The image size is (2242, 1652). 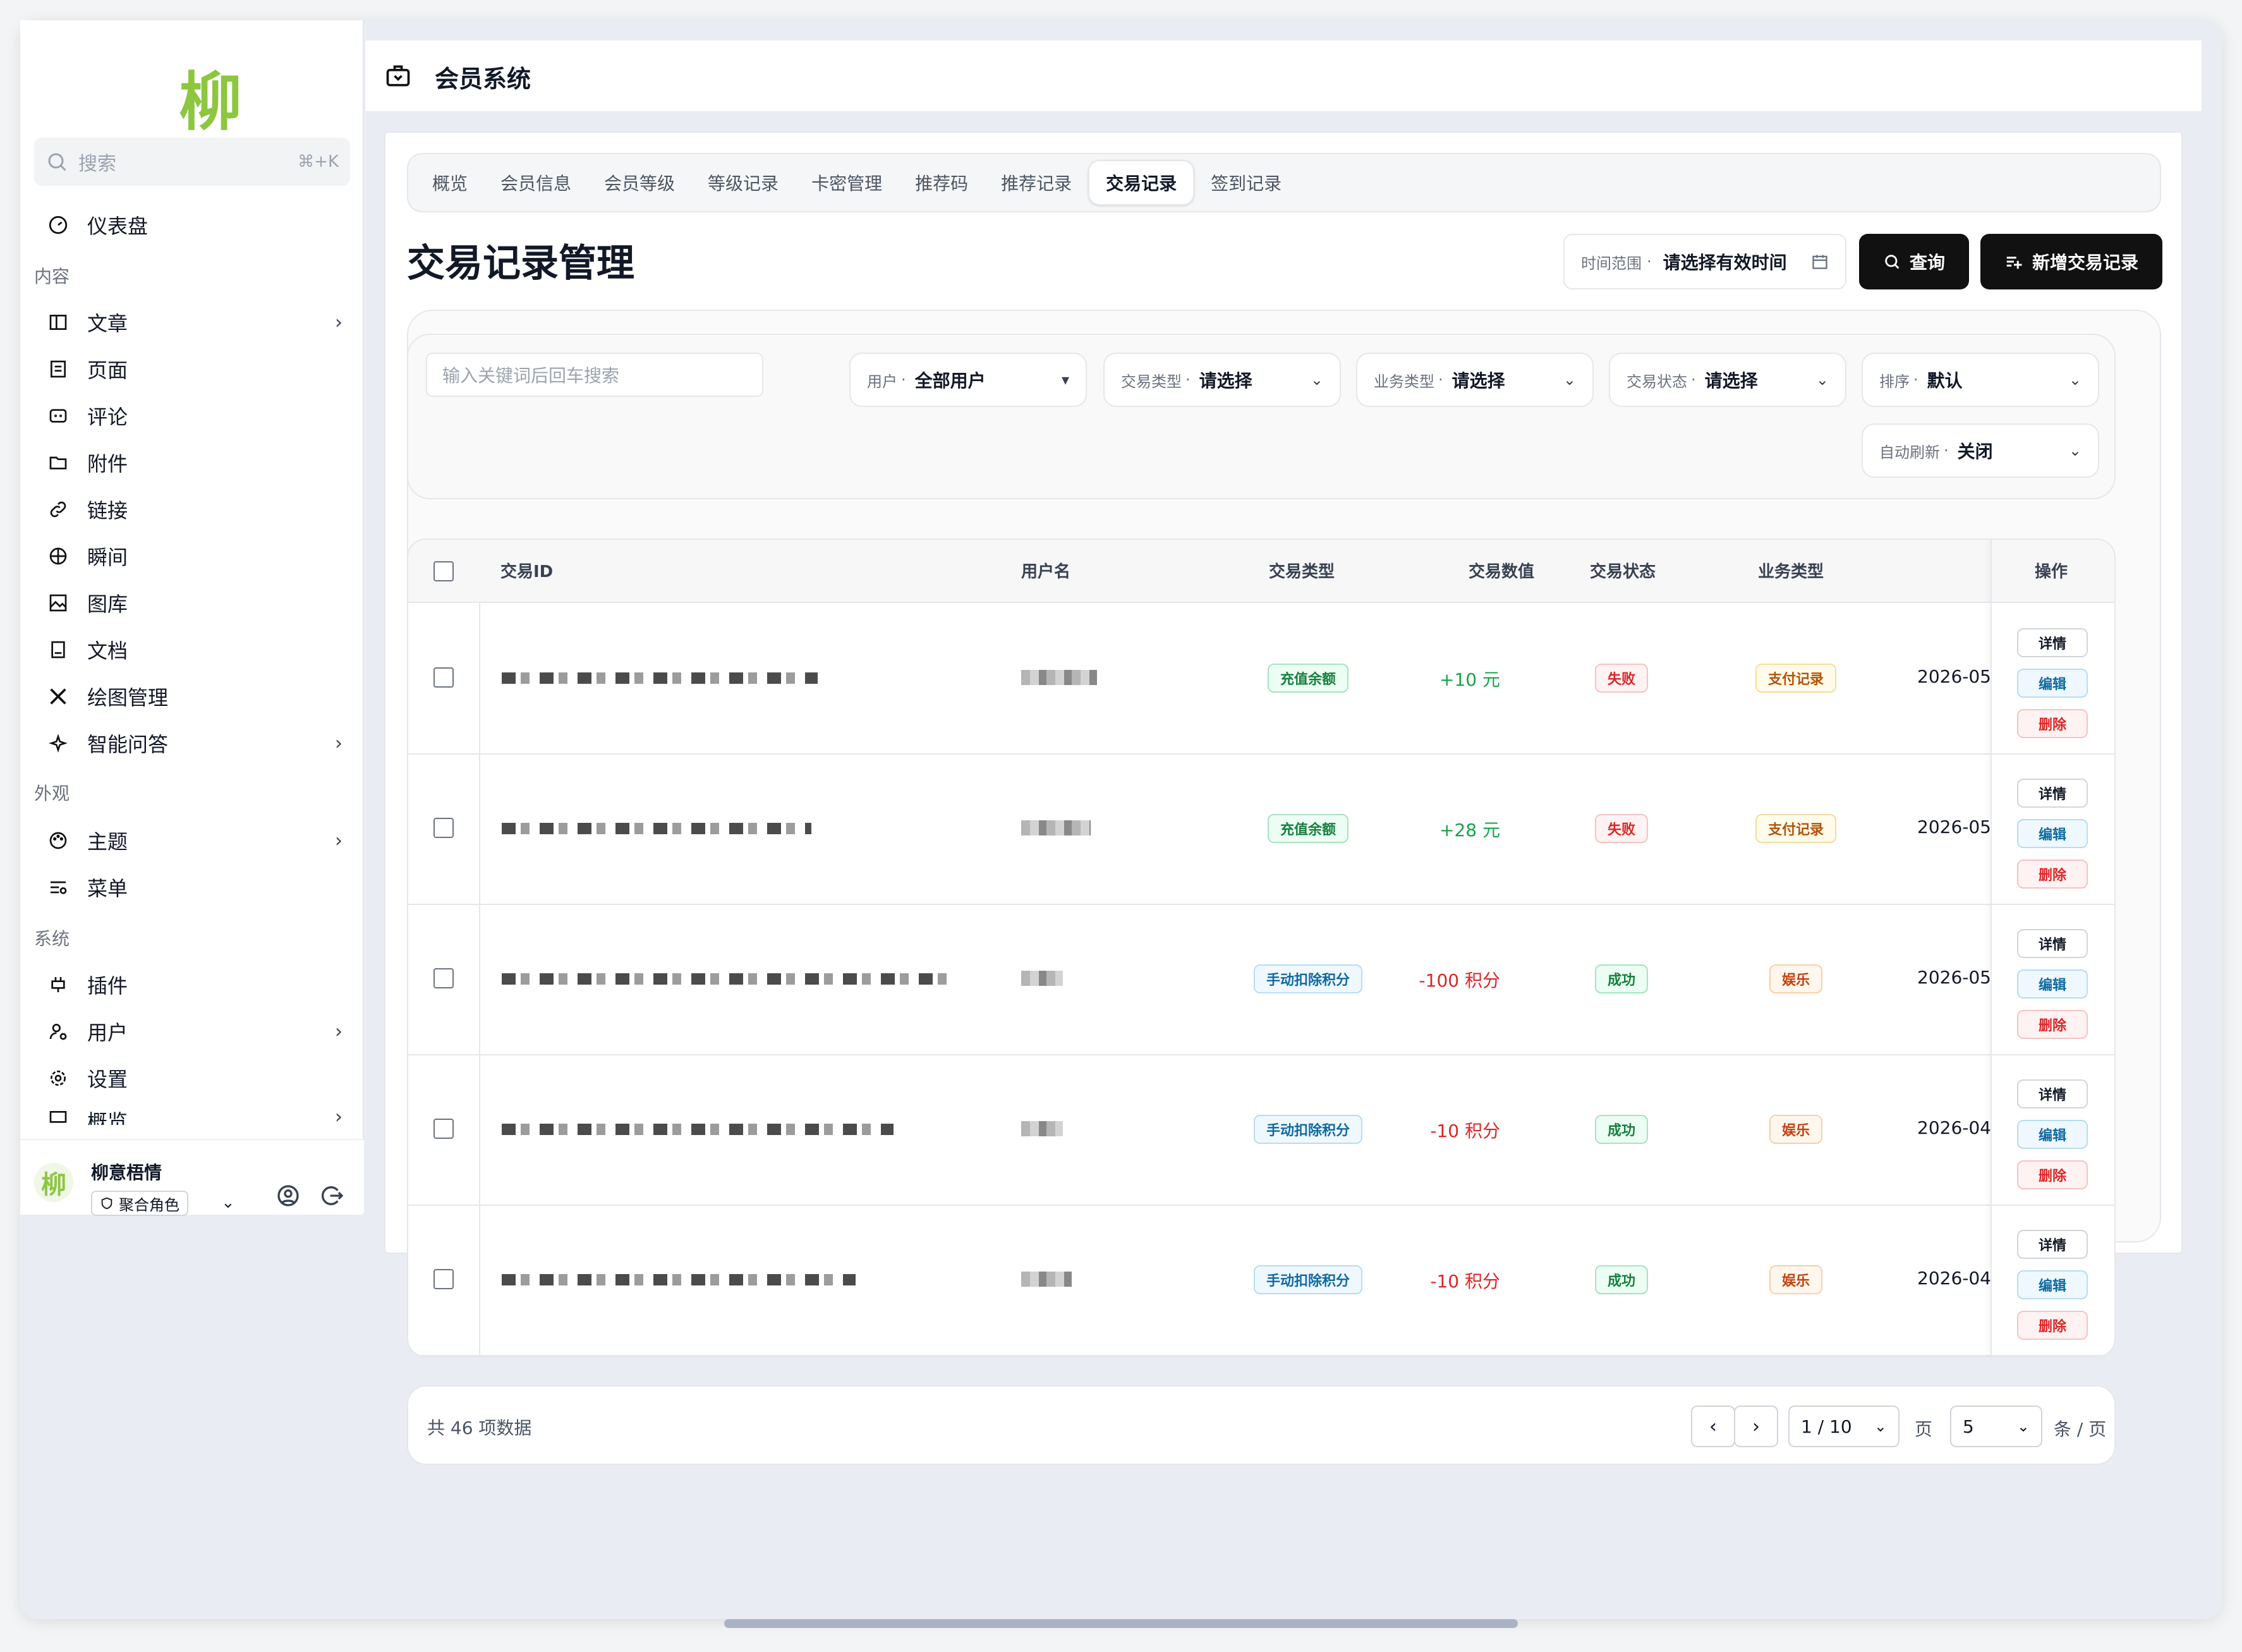 What do you see at coordinates (197, 743) in the screenshot?
I see `sidebar-item-ai-qa: 智能问答 ›` at bounding box center [197, 743].